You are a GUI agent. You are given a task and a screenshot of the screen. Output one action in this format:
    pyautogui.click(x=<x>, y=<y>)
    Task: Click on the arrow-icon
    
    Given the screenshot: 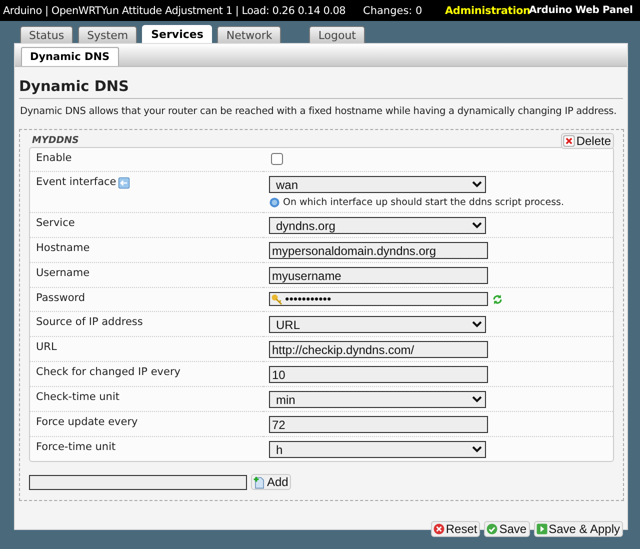 What is the action you would take?
    pyautogui.click(x=124, y=182)
    